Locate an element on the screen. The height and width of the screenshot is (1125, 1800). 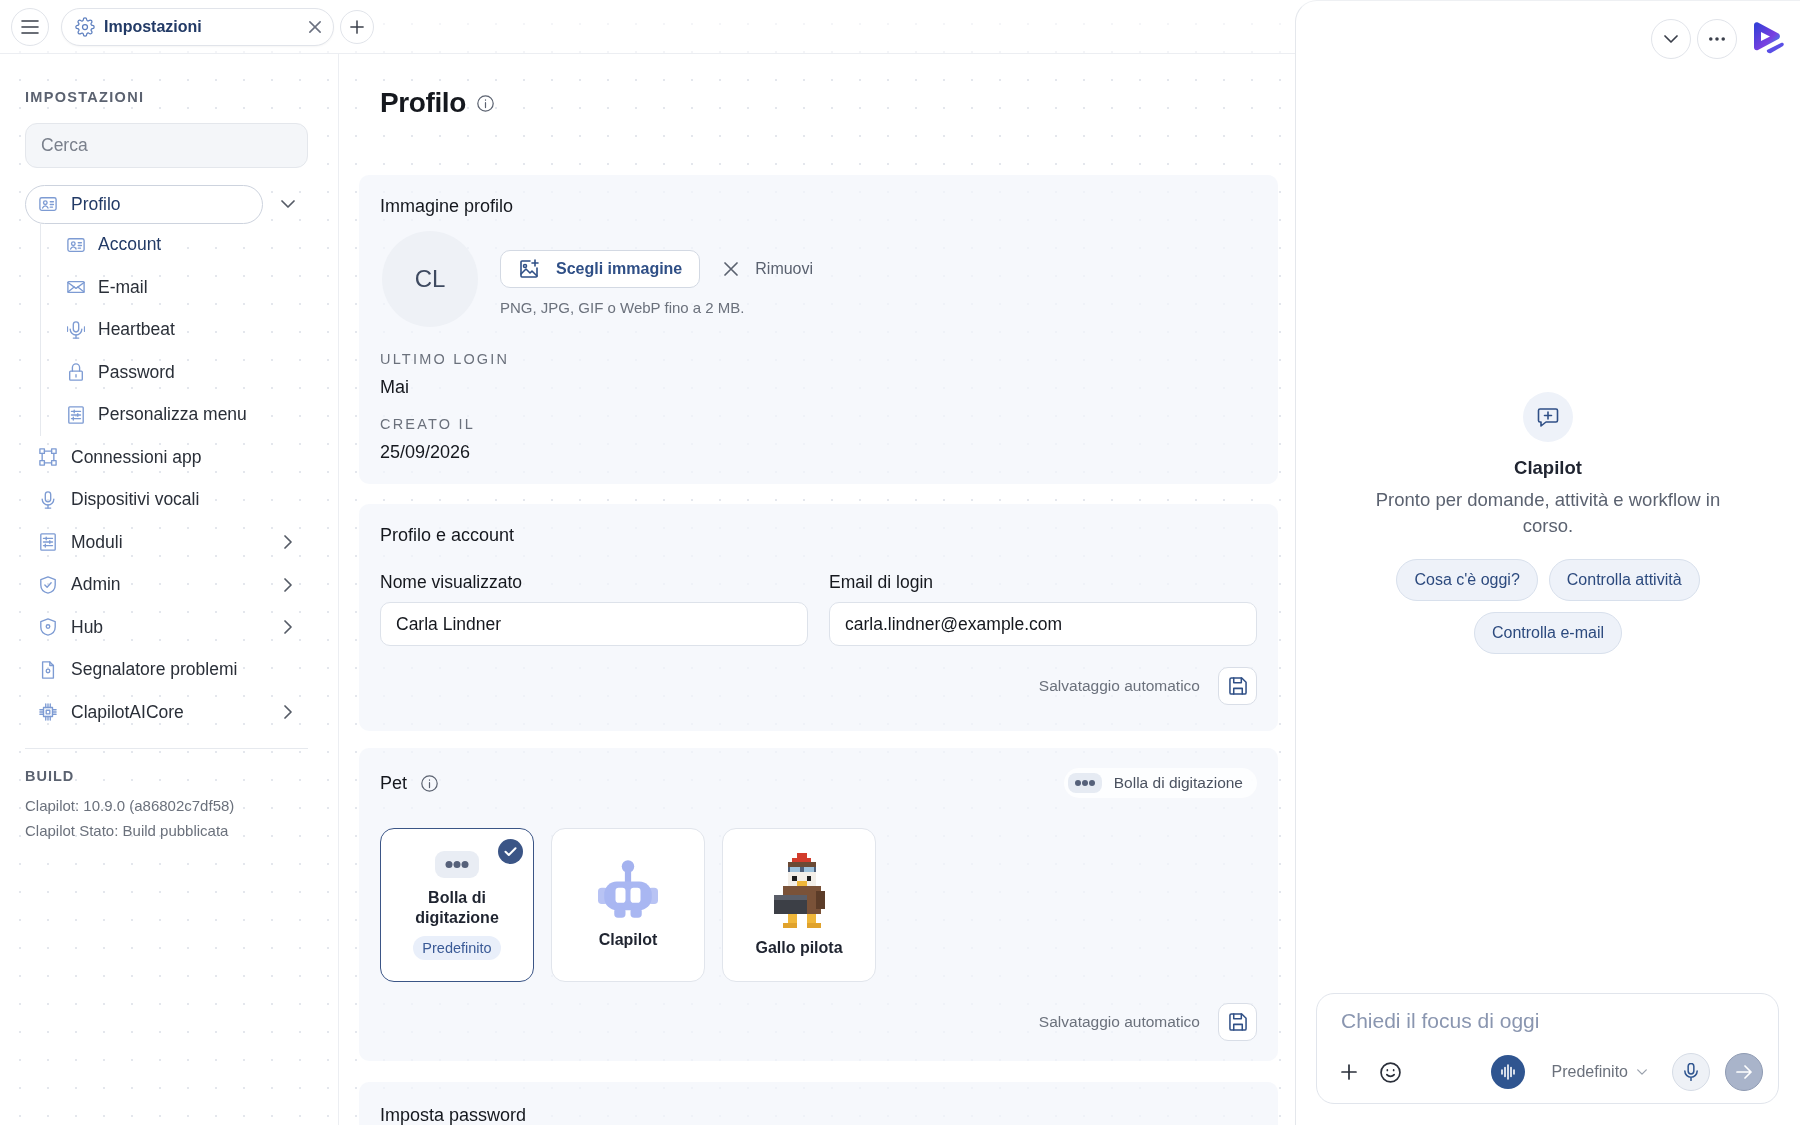
menu-button is located at coordinates (30, 26).